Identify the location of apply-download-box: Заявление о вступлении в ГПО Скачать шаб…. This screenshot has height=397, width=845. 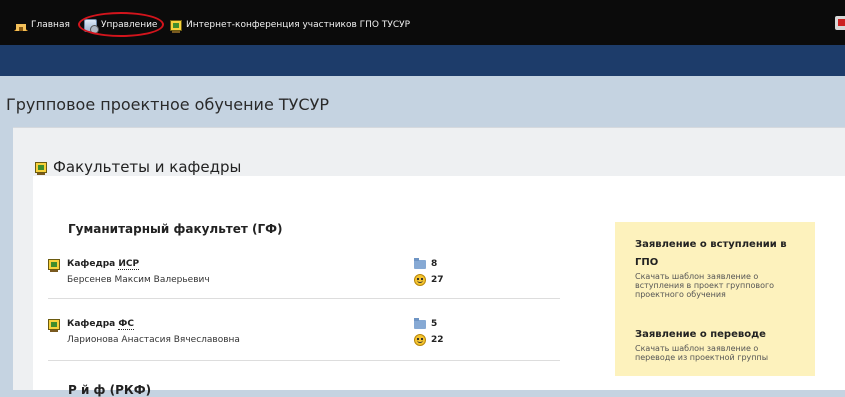
(715, 270).